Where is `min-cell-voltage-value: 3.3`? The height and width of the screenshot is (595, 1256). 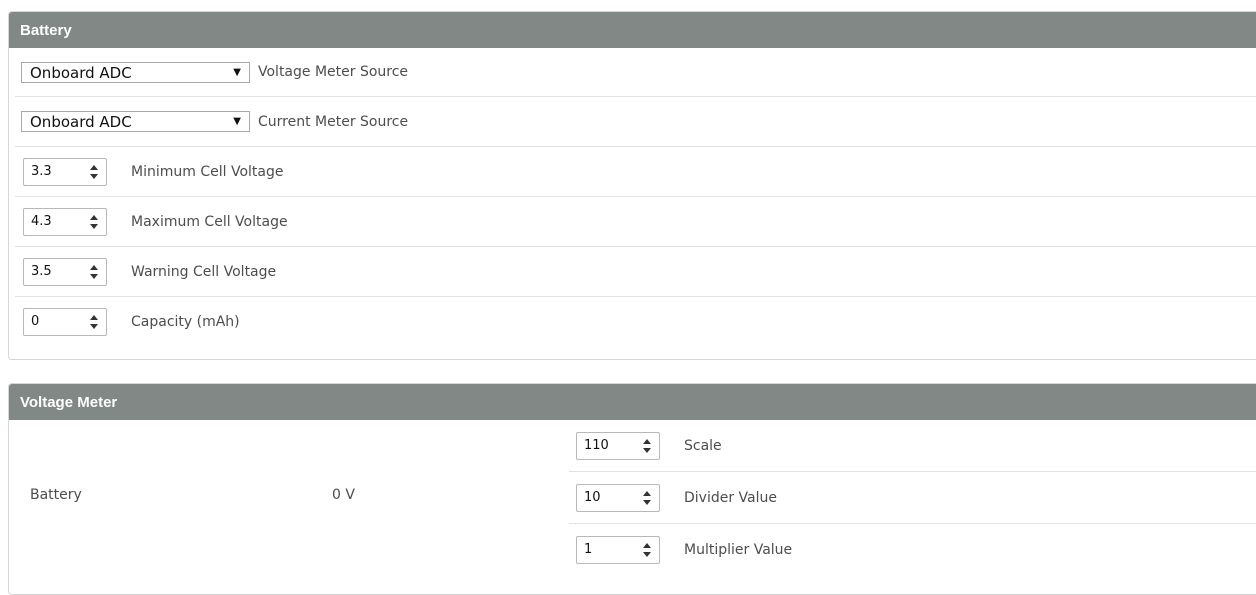
min-cell-voltage-value: 3.3 is located at coordinates (41, 171).